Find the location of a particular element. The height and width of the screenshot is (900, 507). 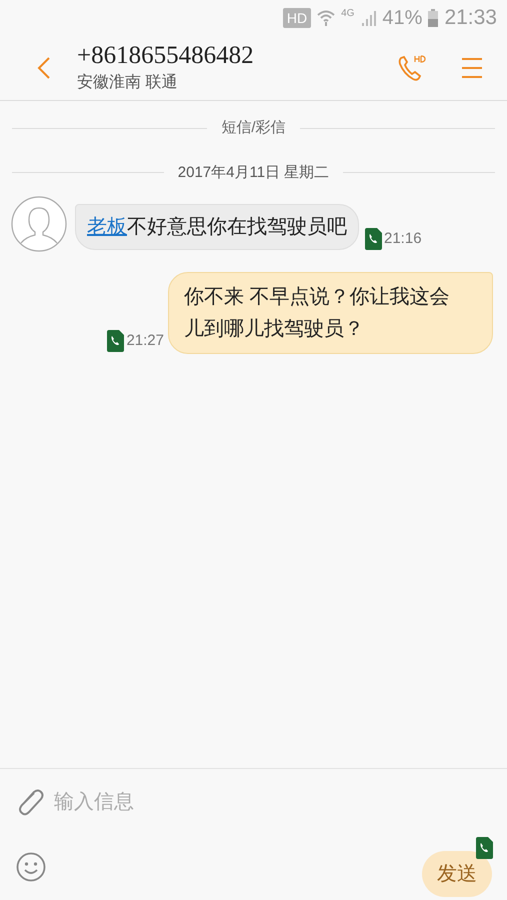

channel-label: 短信/彩信 is located at coordinates (253, 128).